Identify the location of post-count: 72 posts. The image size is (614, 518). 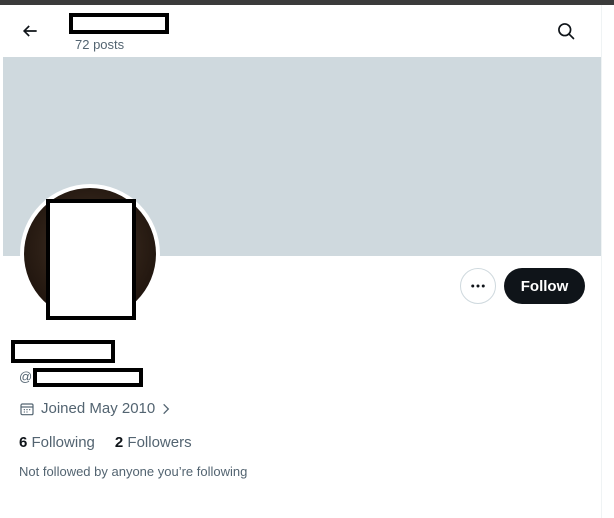
(100, 44).